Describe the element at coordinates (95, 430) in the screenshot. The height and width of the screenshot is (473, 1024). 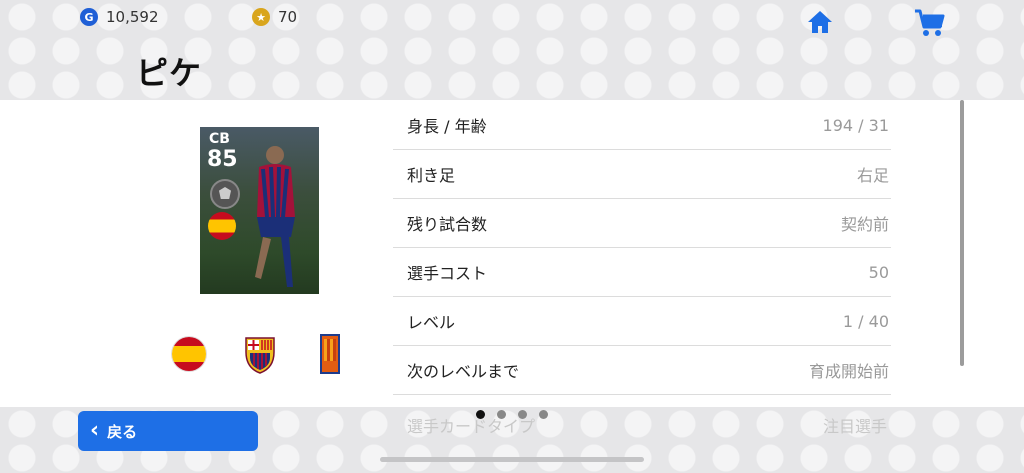
I see `chevron-left-icon: ‹` at that location.